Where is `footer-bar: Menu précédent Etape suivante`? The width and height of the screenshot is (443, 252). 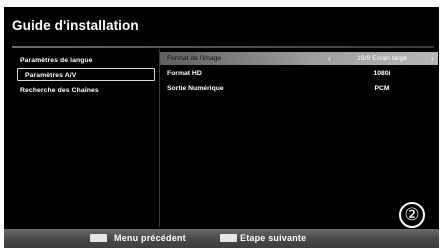 footer-bar: Menu précédent Etape suivante is located at coordinates (221, 238).